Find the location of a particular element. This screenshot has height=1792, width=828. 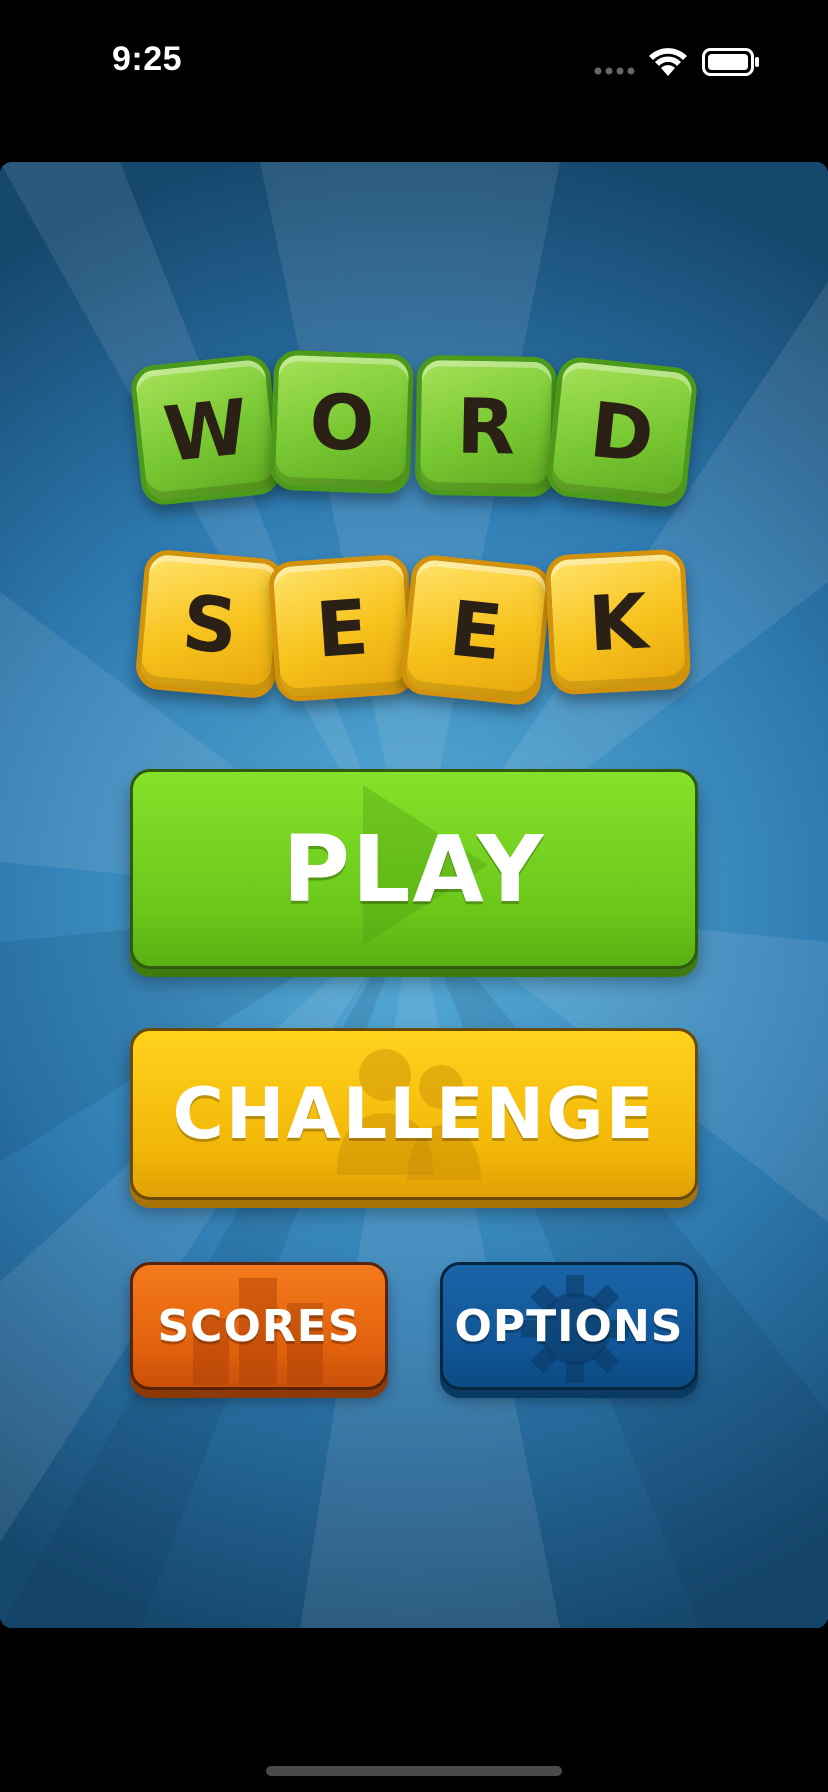

wifi-icon is located at coordinates (668, 62).